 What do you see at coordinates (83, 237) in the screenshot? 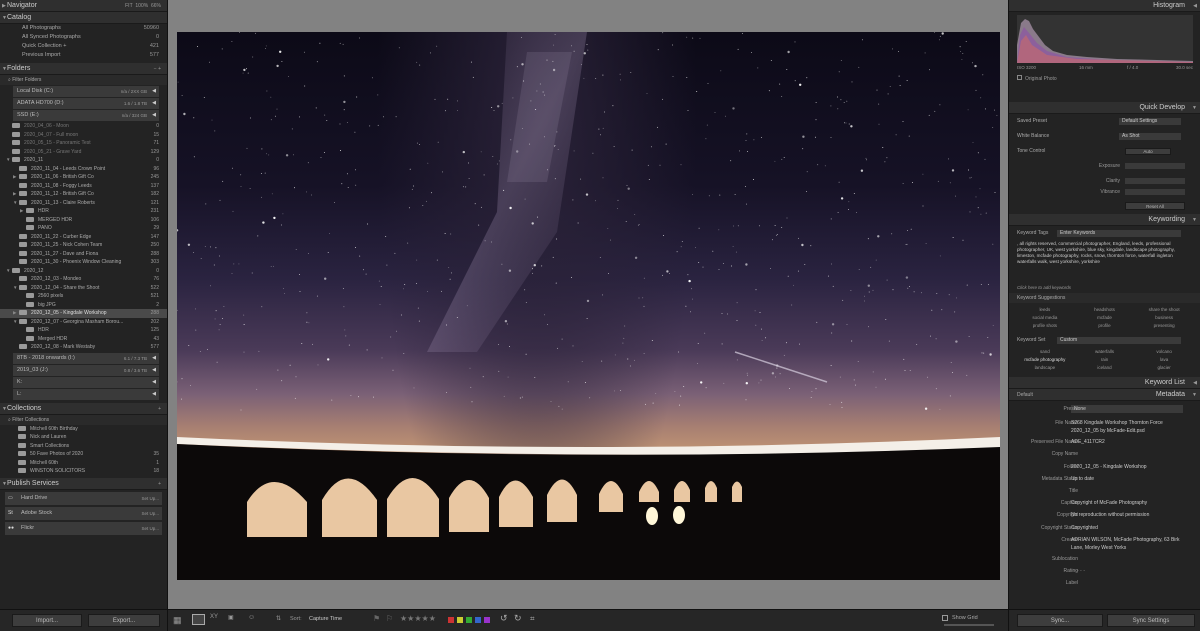
I see `folder-item: 2020_11_22 - Curber Edge 147` at bounding box center [83, 237].